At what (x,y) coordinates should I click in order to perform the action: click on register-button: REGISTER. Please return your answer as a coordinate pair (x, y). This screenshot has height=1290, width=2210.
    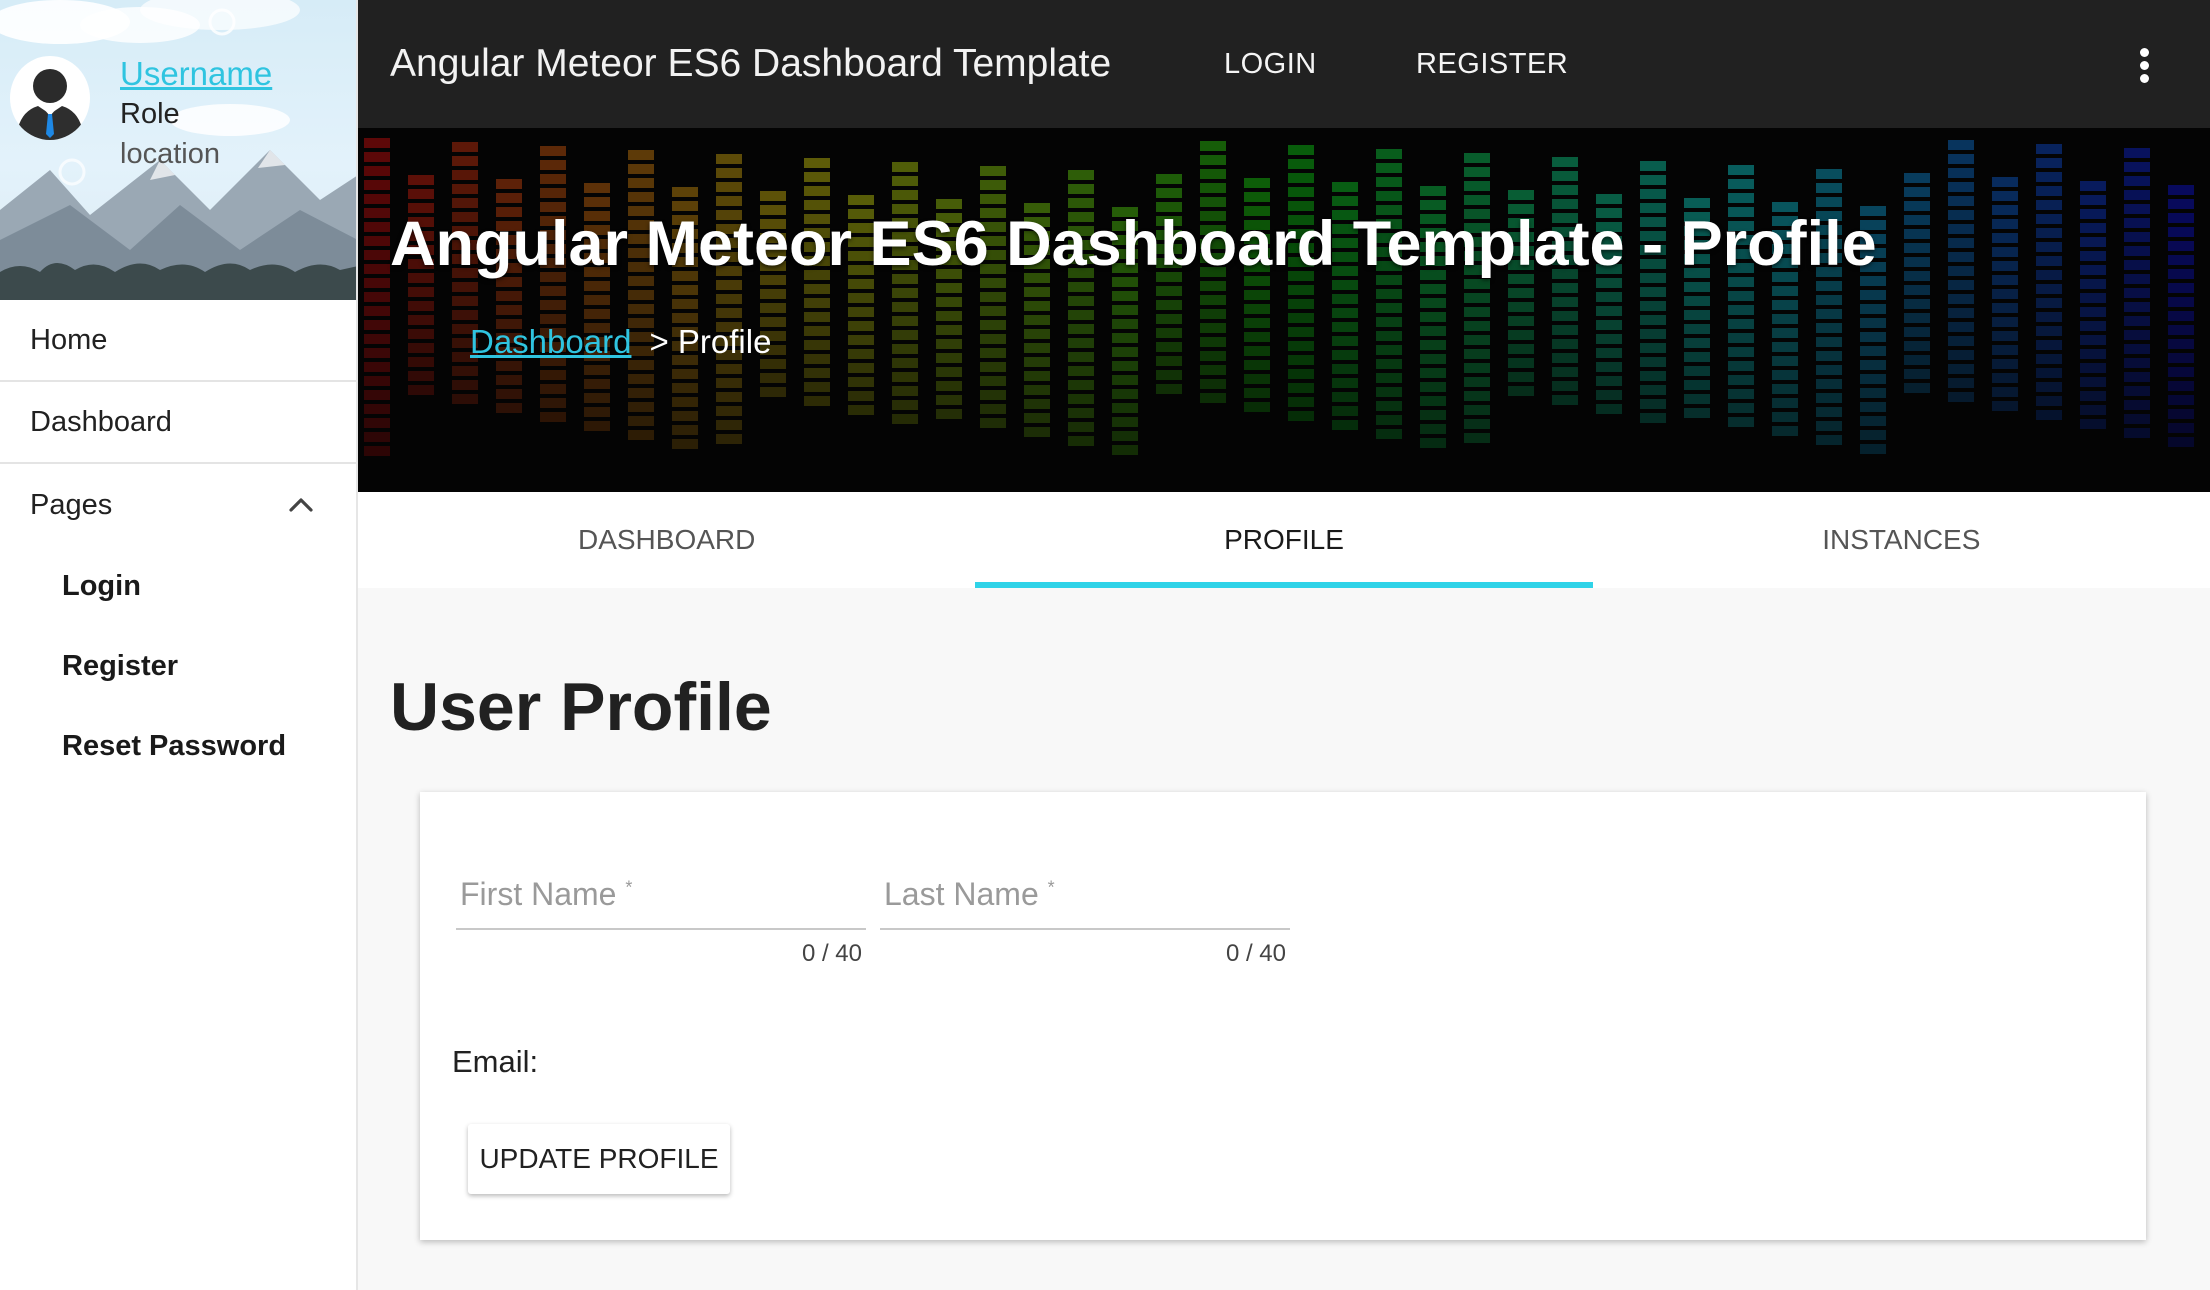
    Looking at the image, I should click on (1492, 64).